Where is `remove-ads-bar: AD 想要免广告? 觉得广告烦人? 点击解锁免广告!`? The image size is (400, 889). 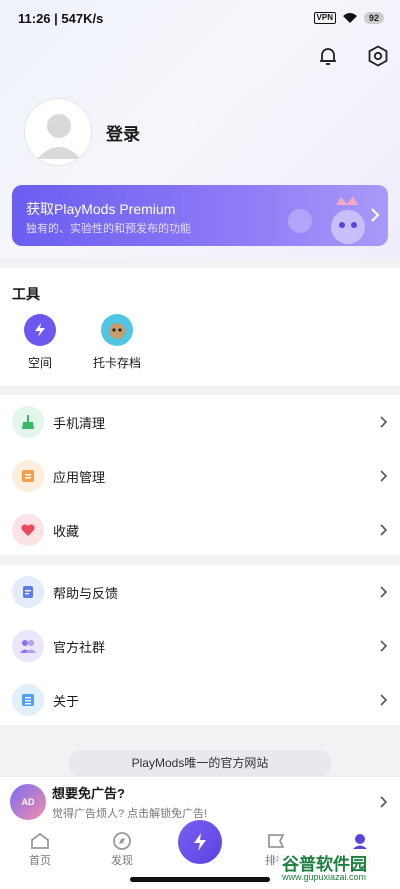
remove-ads-bar: AD 想要免广告? 觉得广告烦人? 点击解锁免广告! is located at coordinates (200, 801).